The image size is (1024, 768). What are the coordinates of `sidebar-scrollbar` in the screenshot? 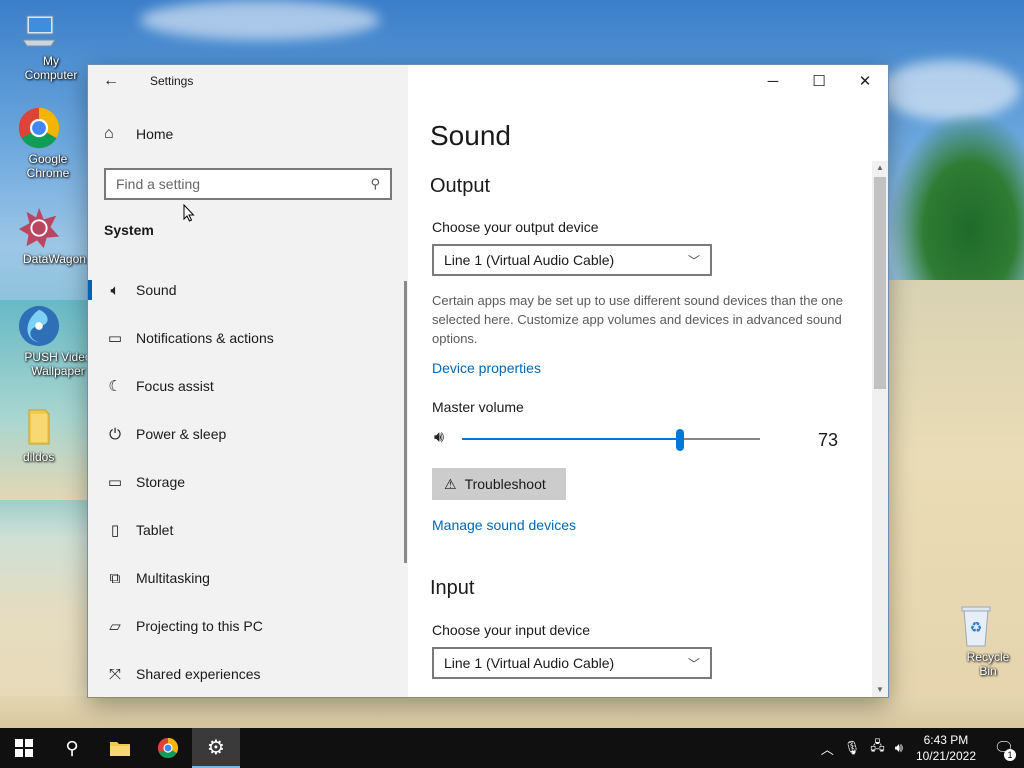 It's located at (405, 422).